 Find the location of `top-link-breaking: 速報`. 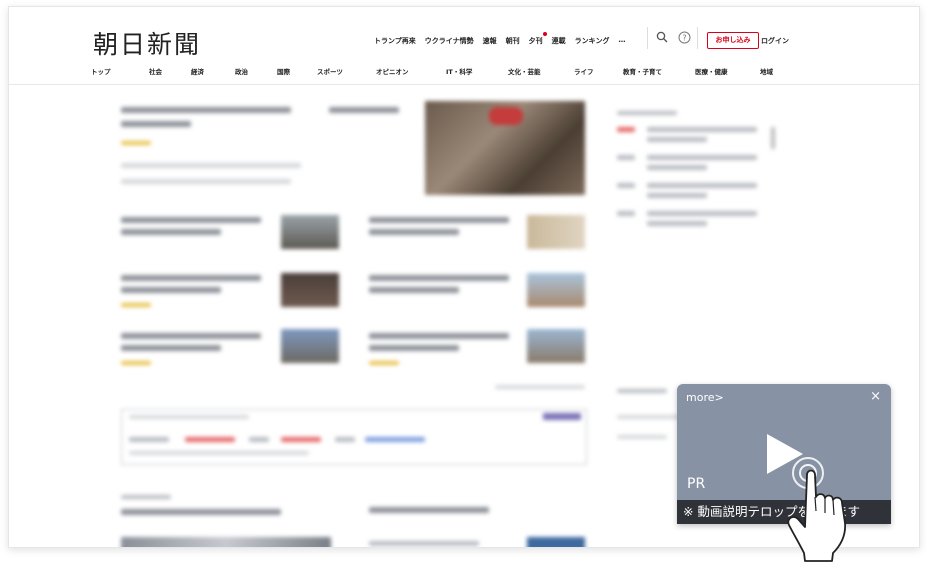

top-link-breaking: 速報 is located at coordinates (490, 41).